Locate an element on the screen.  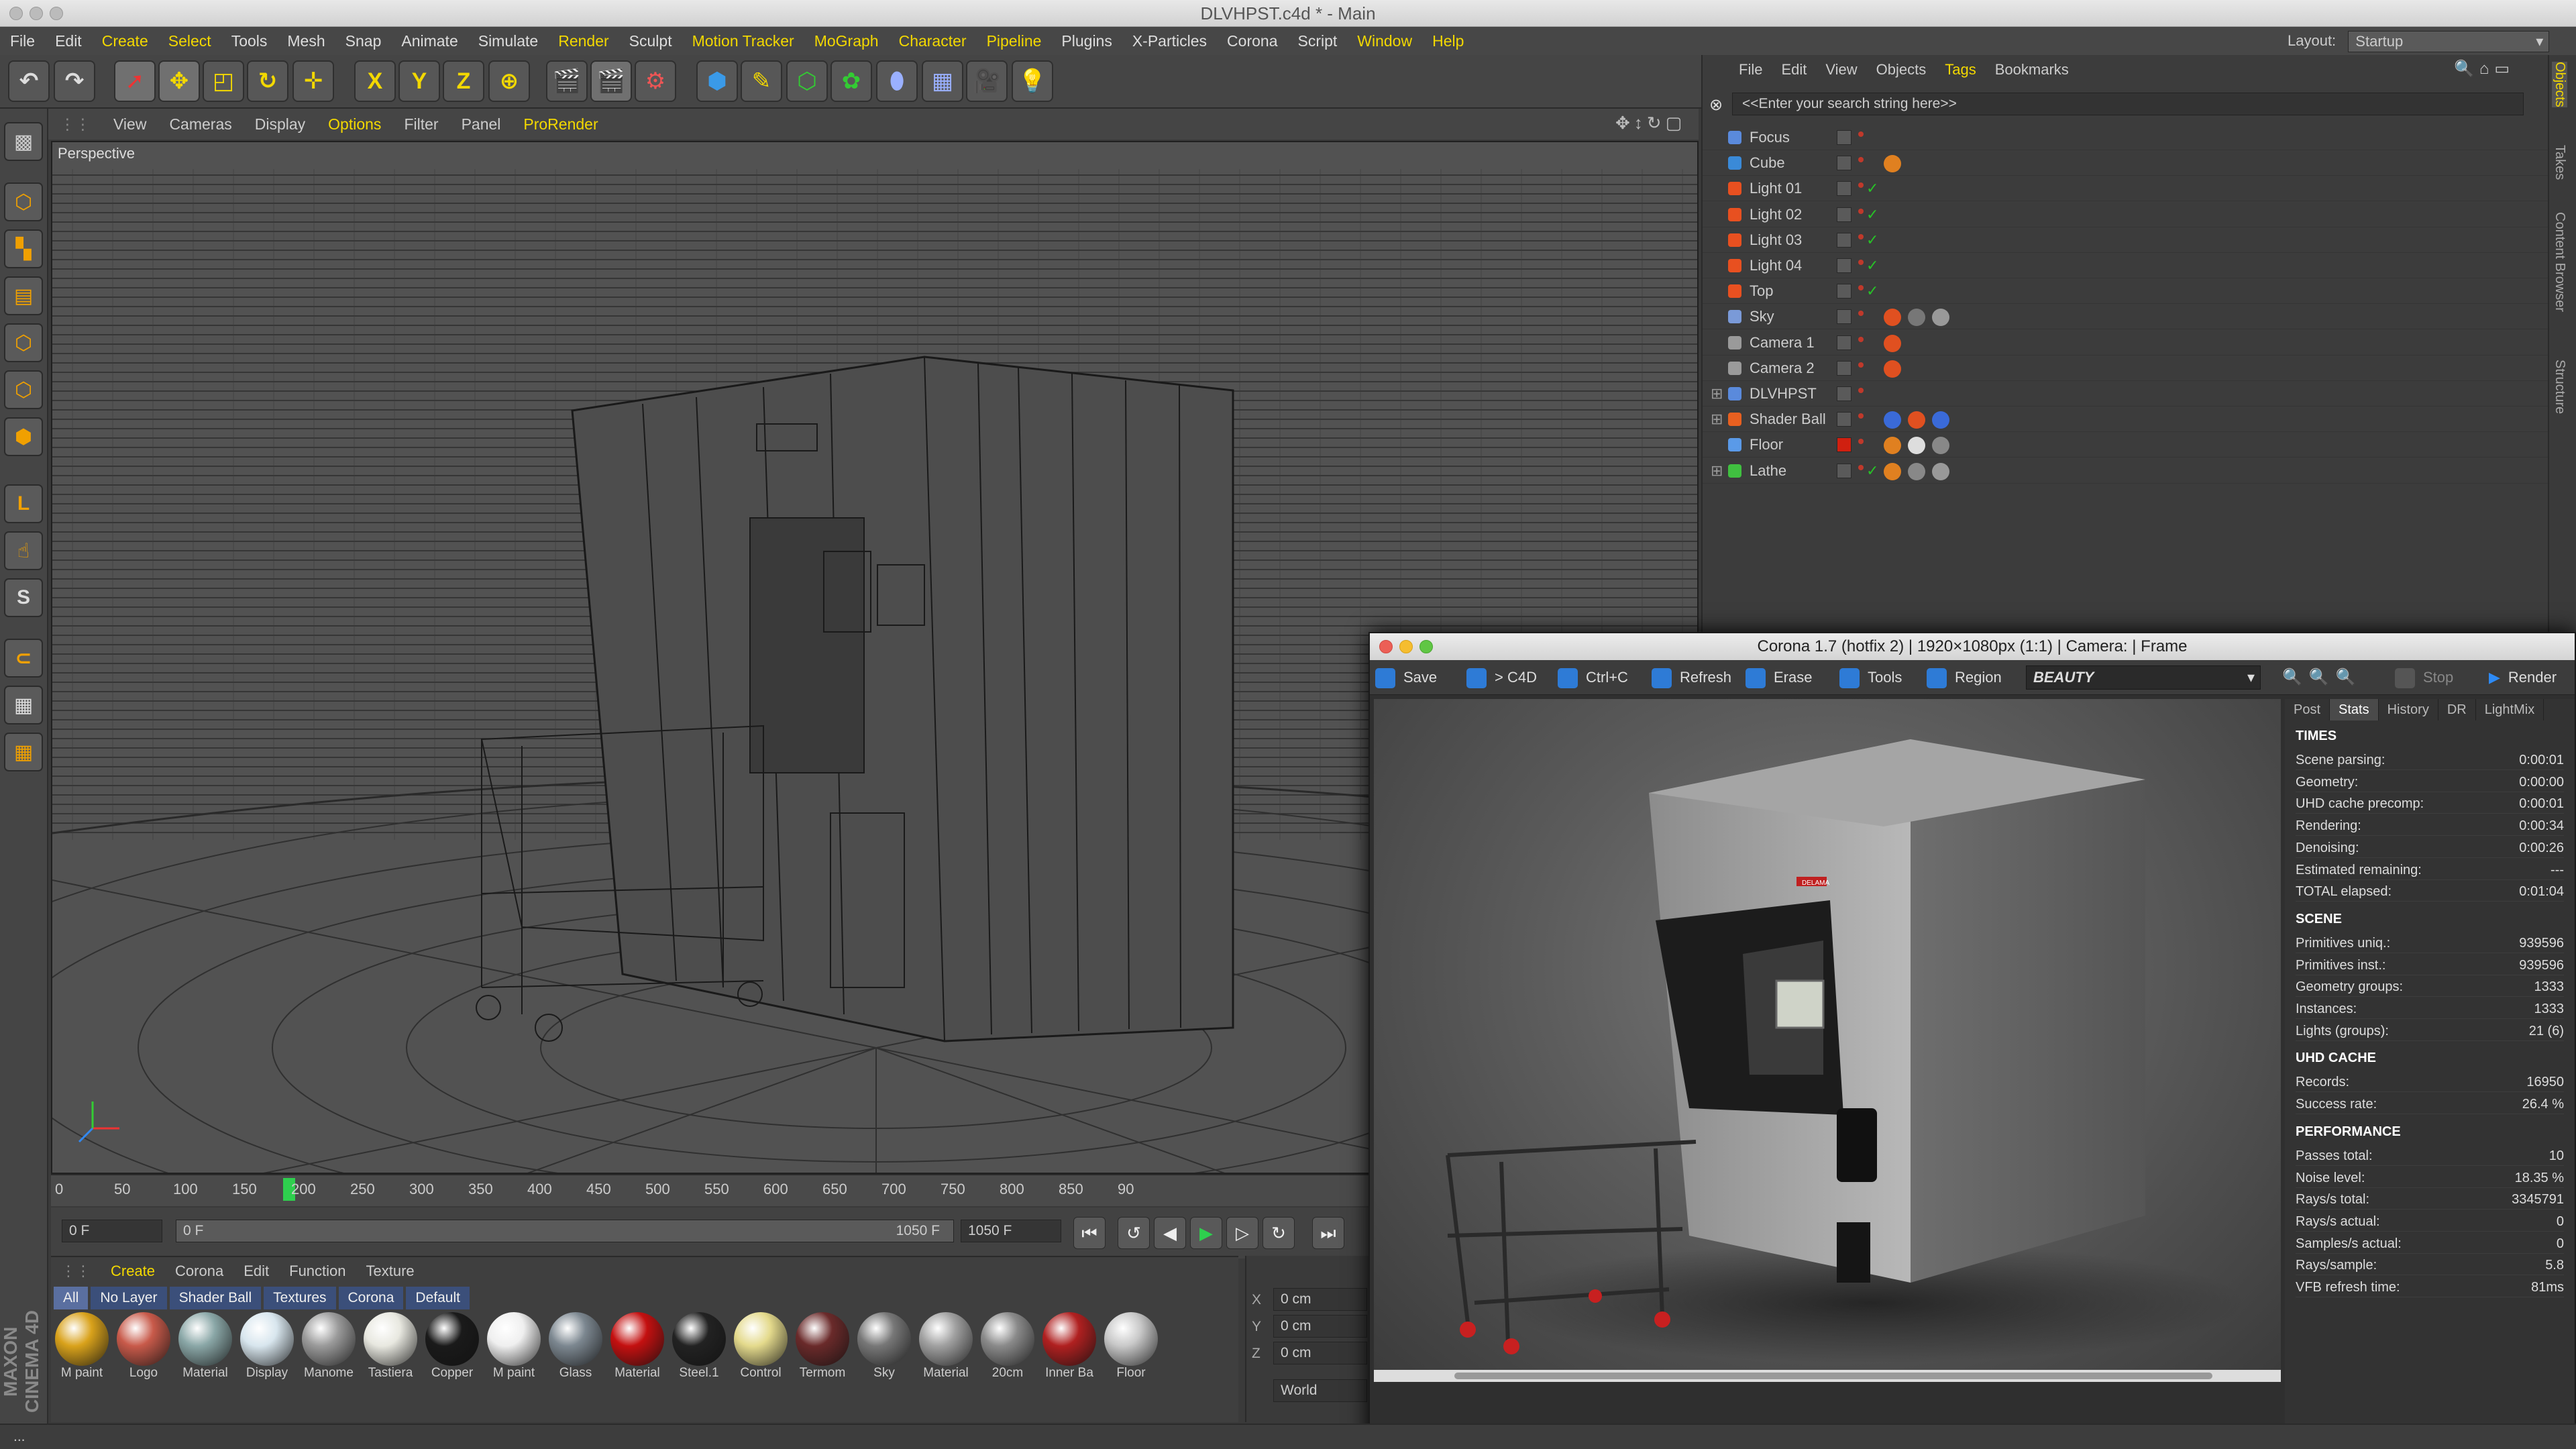
zoom-window-button is located at coordinates (56, 13).